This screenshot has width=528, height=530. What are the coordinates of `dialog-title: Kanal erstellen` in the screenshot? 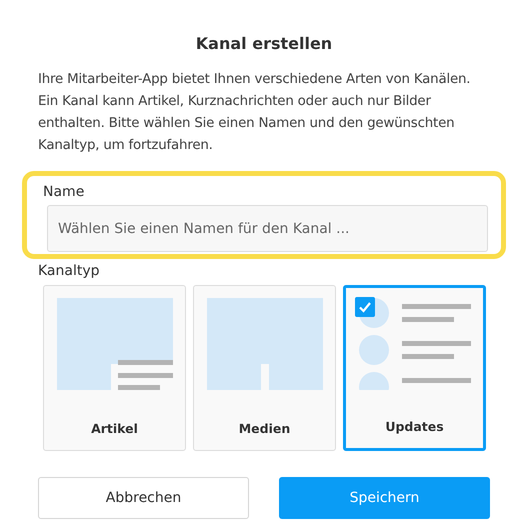 It's located at (264, 43).